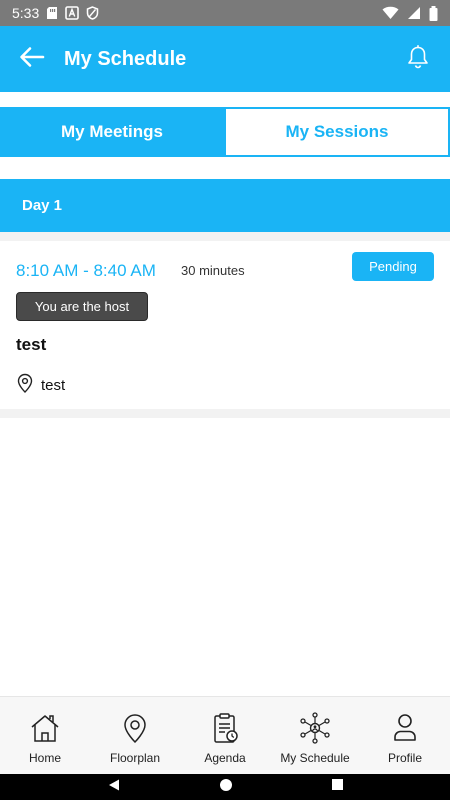 This screenshot has width=450, height=800. I want to click on schedule-tabs: My Meetings My Sessions, so click(225, 132).